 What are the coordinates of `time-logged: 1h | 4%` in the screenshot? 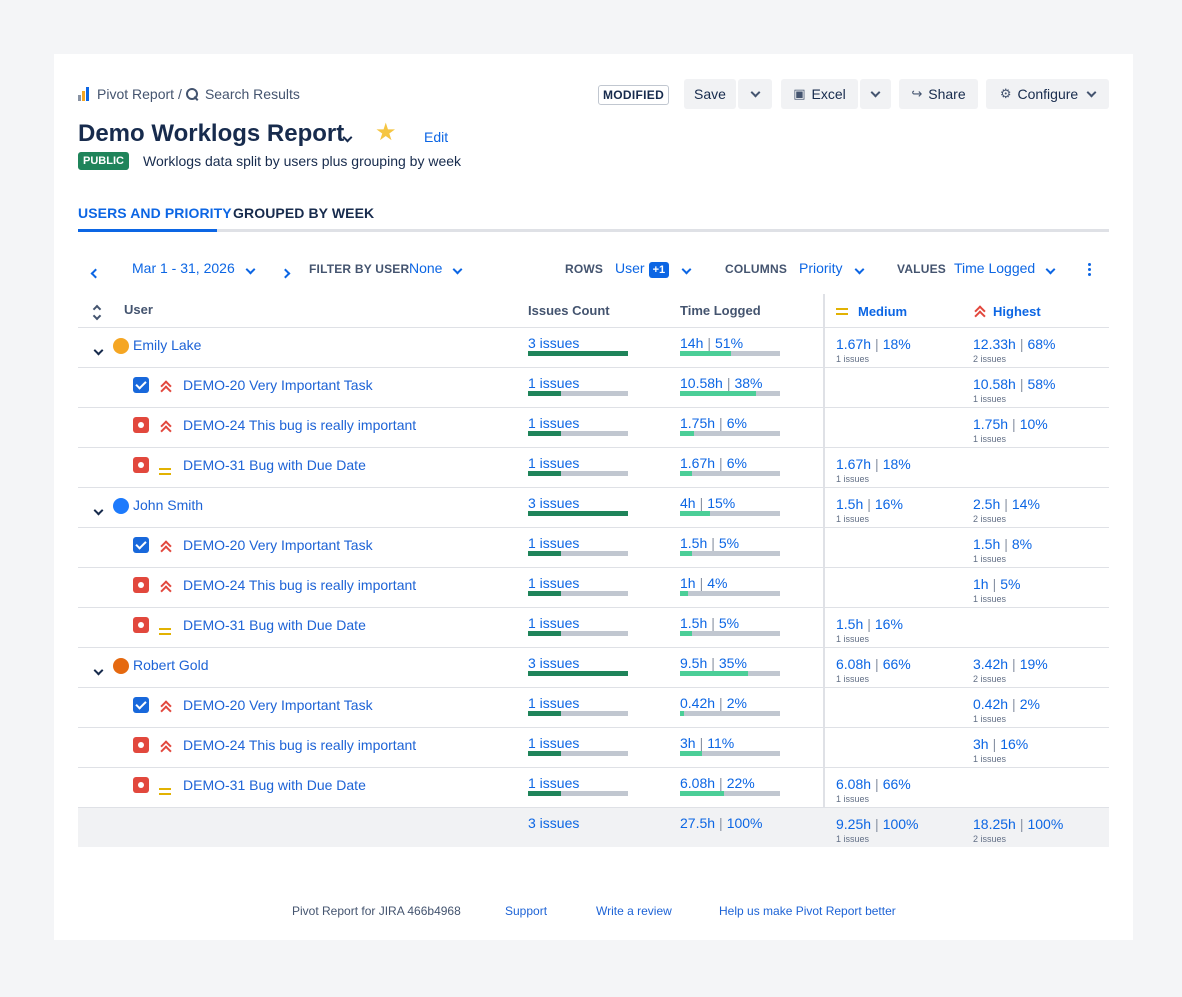 It's located at (703, 583).